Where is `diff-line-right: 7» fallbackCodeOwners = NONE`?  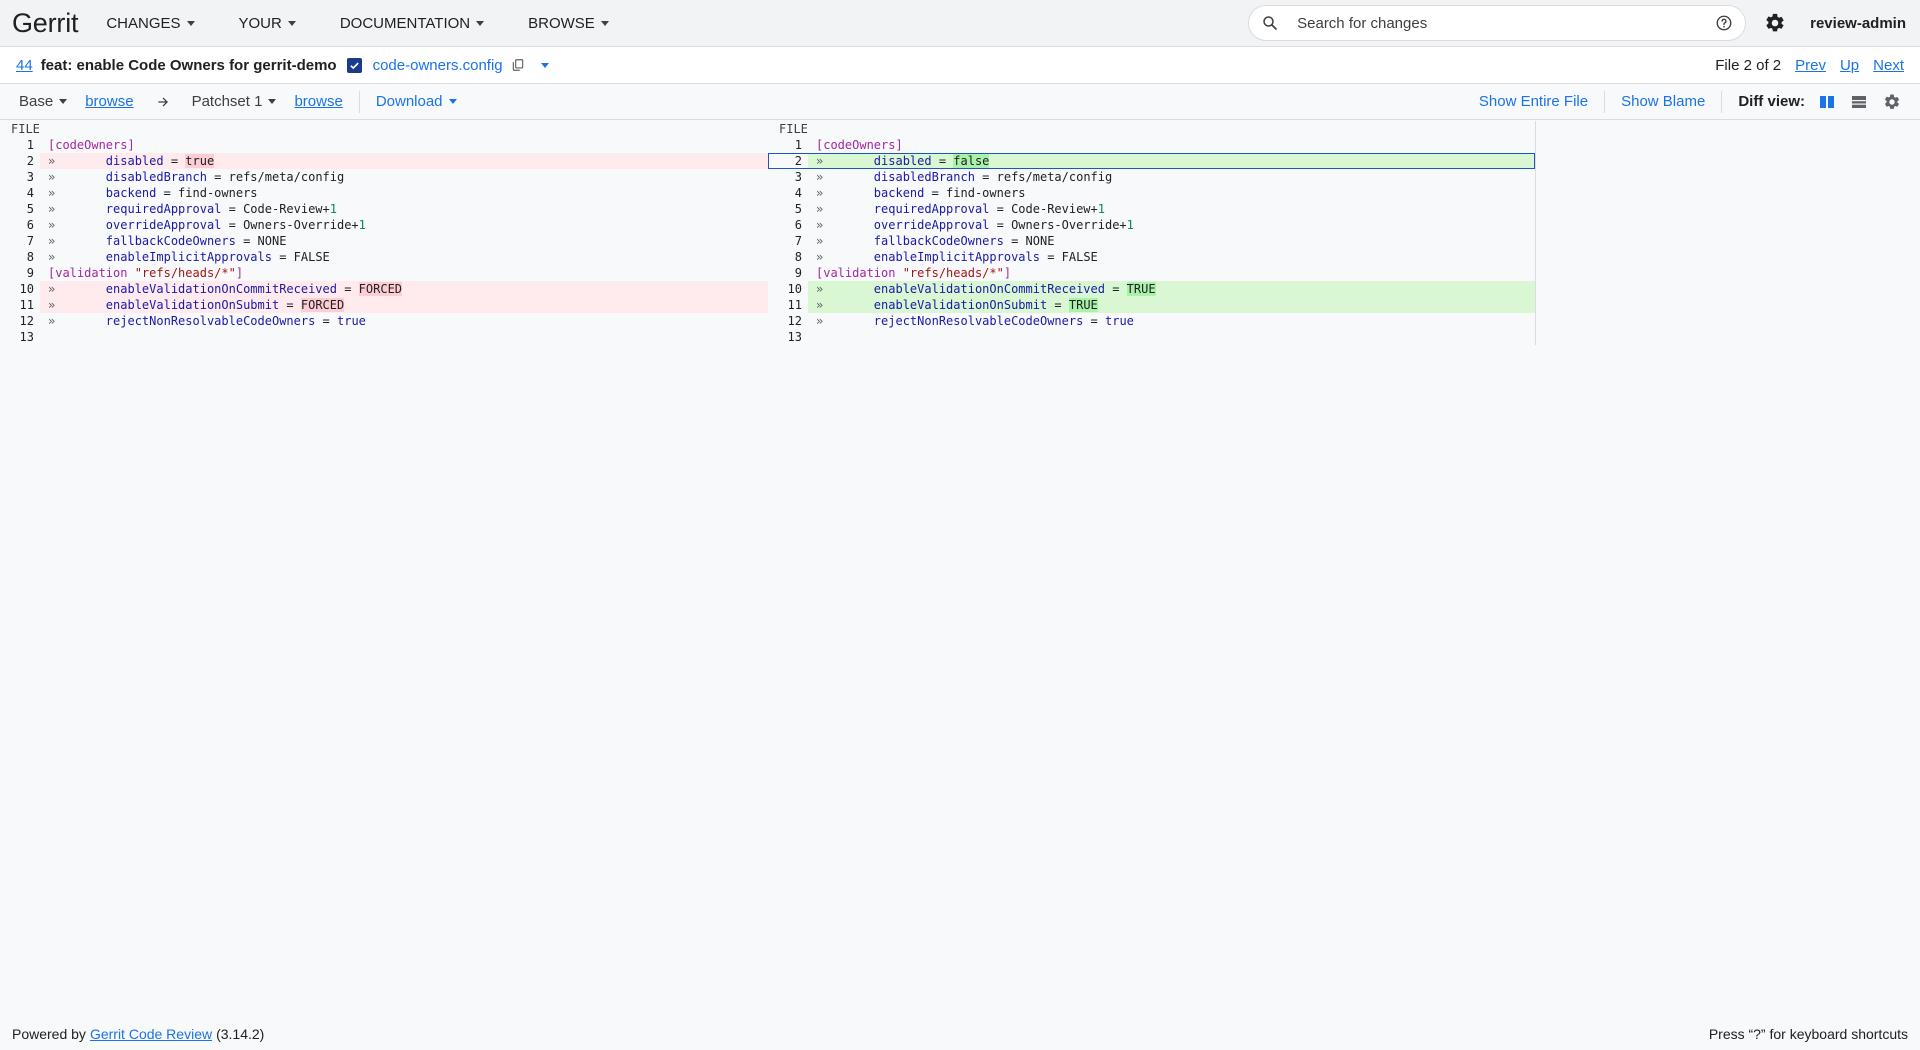
diff-line-right: 7» fallbackCodeOwners = NONE is located at coordinates (1151, 241).